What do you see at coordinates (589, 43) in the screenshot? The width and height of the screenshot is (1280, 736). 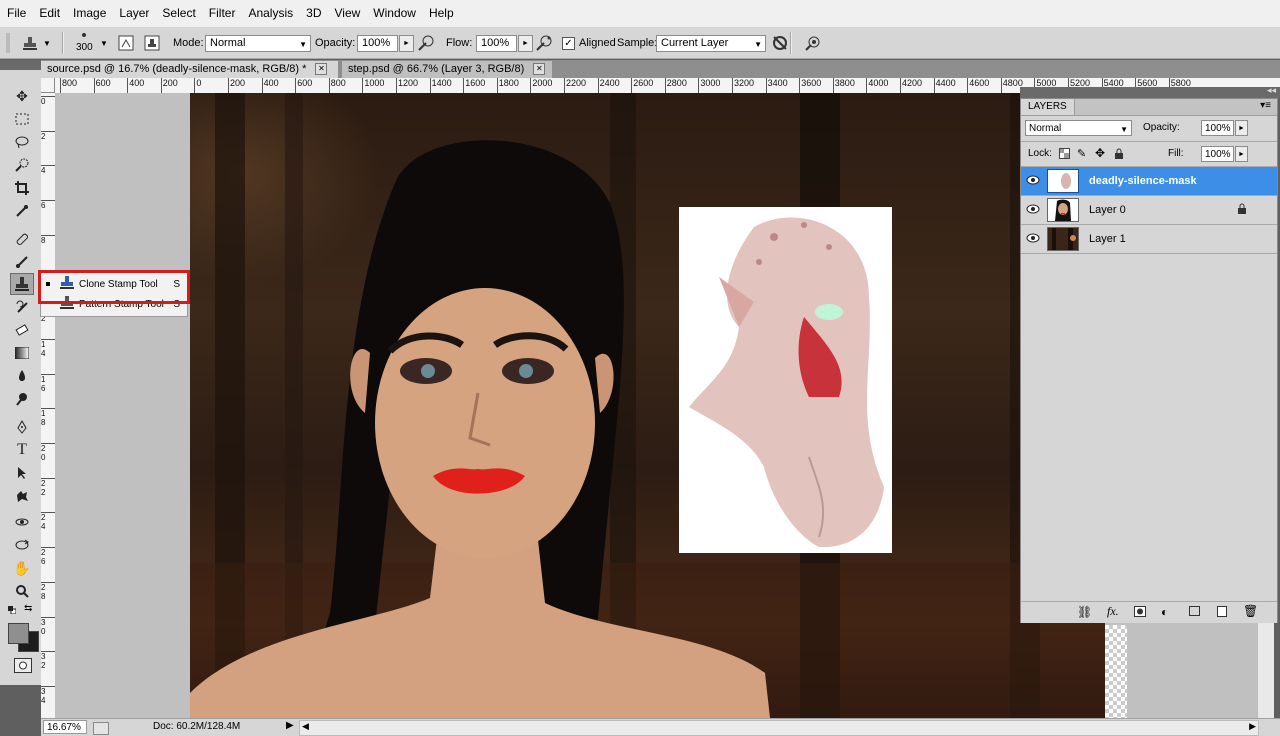 I see `aligned-checkbox-group: ✓ Aligned` at bounding box center [589, 43].